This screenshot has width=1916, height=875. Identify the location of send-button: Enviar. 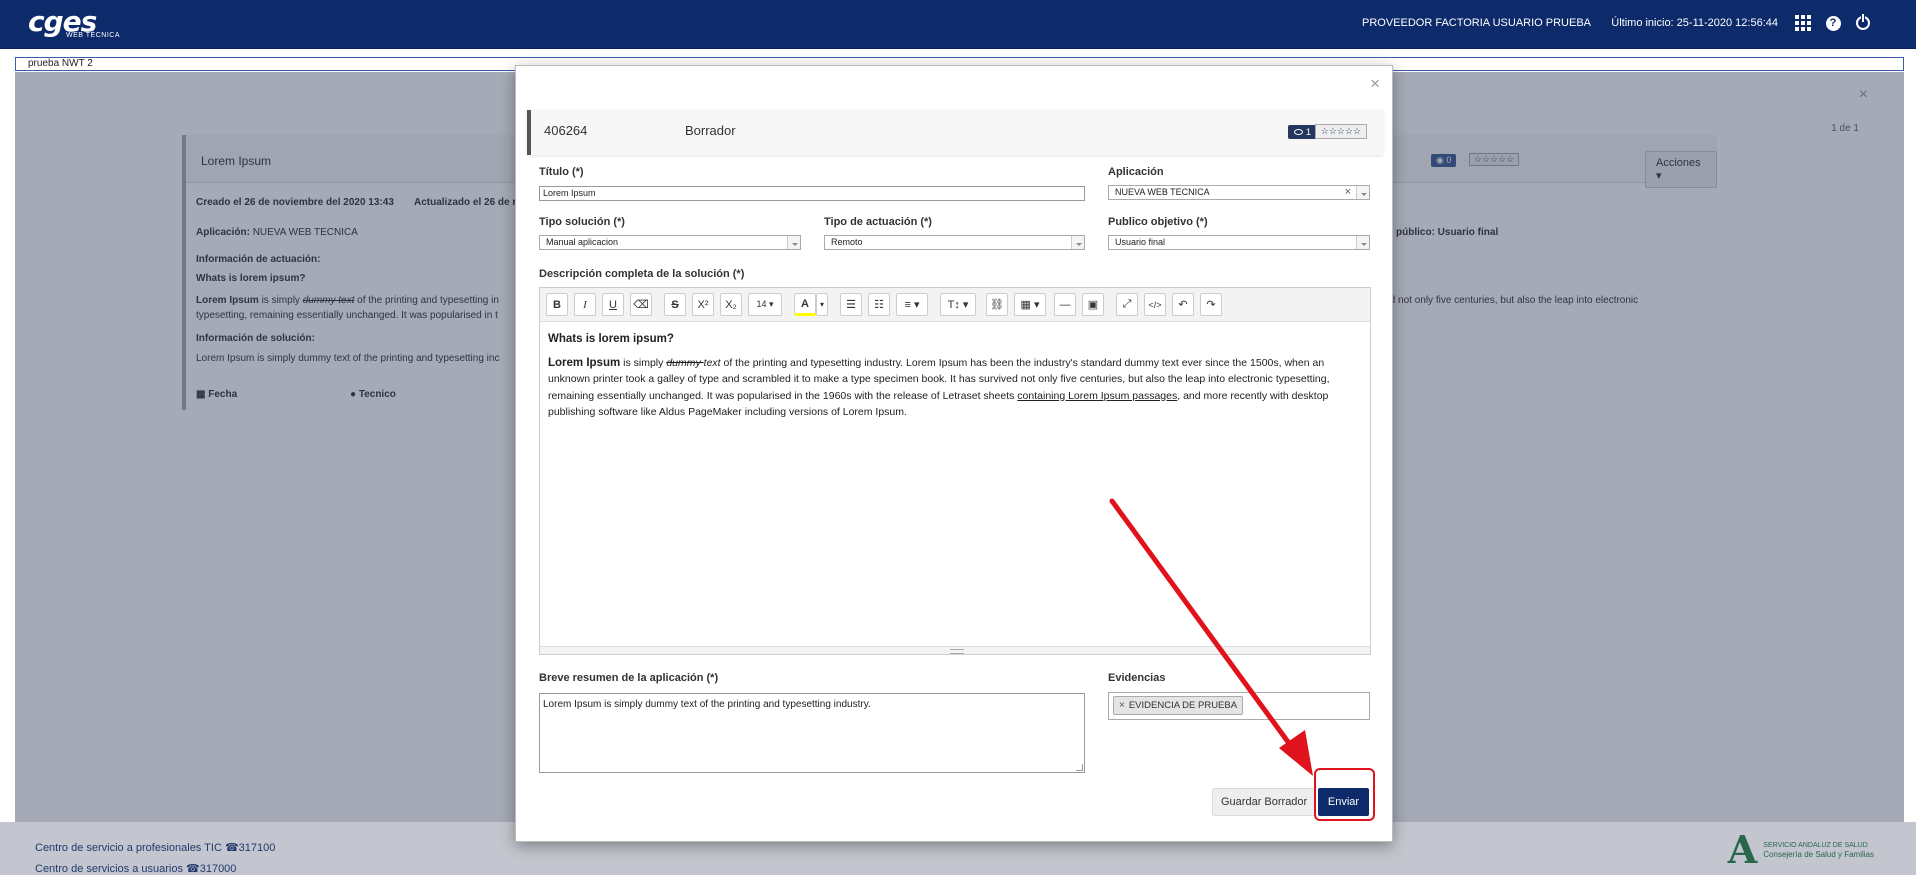
(1343, 802).